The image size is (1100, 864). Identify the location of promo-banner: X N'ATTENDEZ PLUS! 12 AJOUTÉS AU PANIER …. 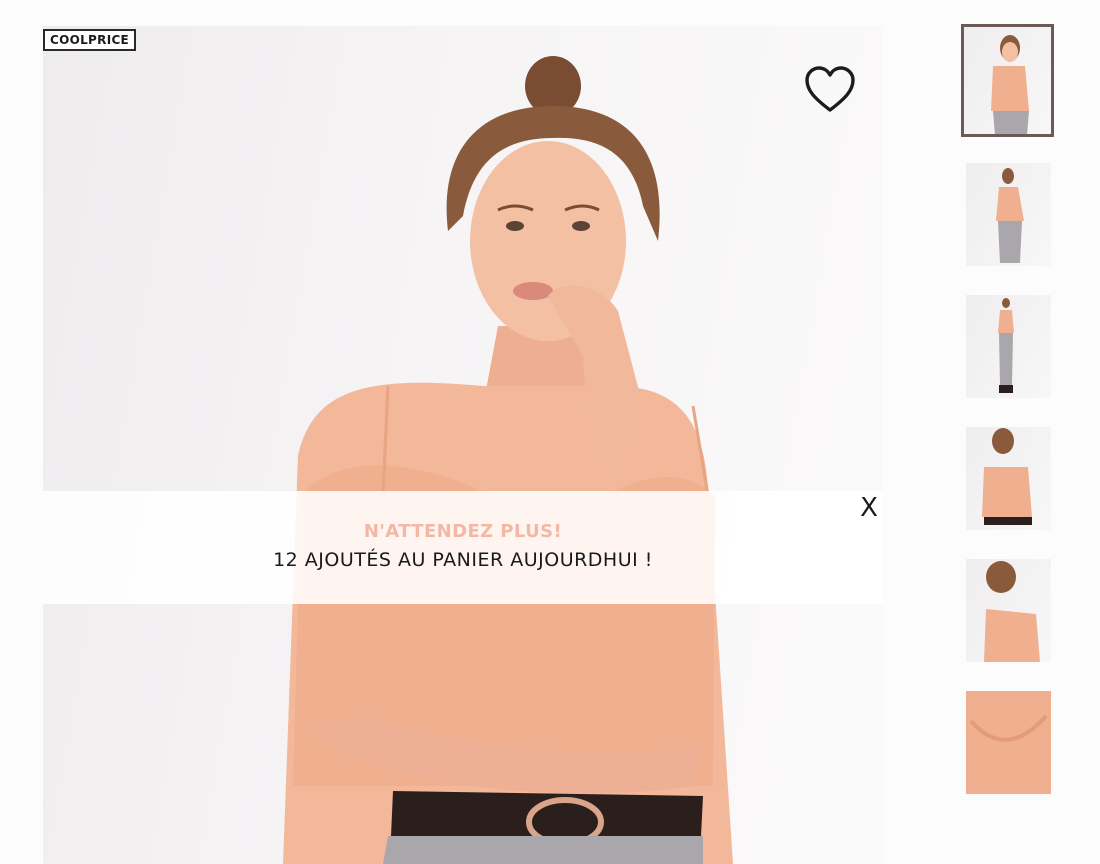
(463, 547).